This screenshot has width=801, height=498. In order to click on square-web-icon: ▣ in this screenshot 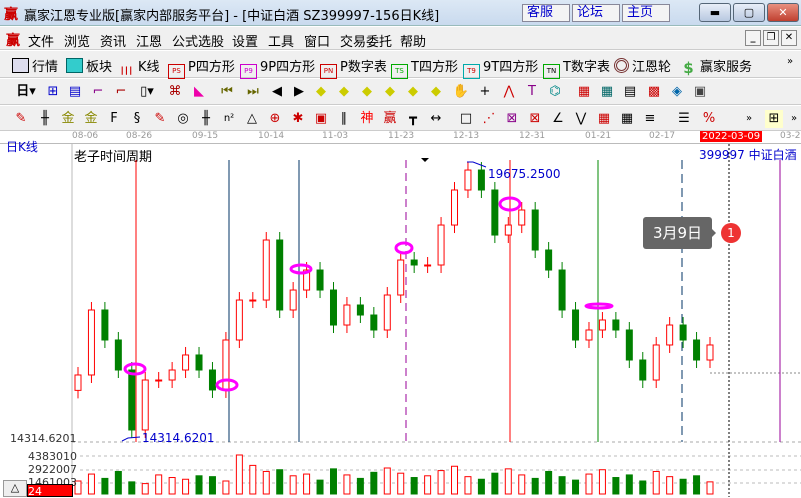, I will do `click(321, 119)`.